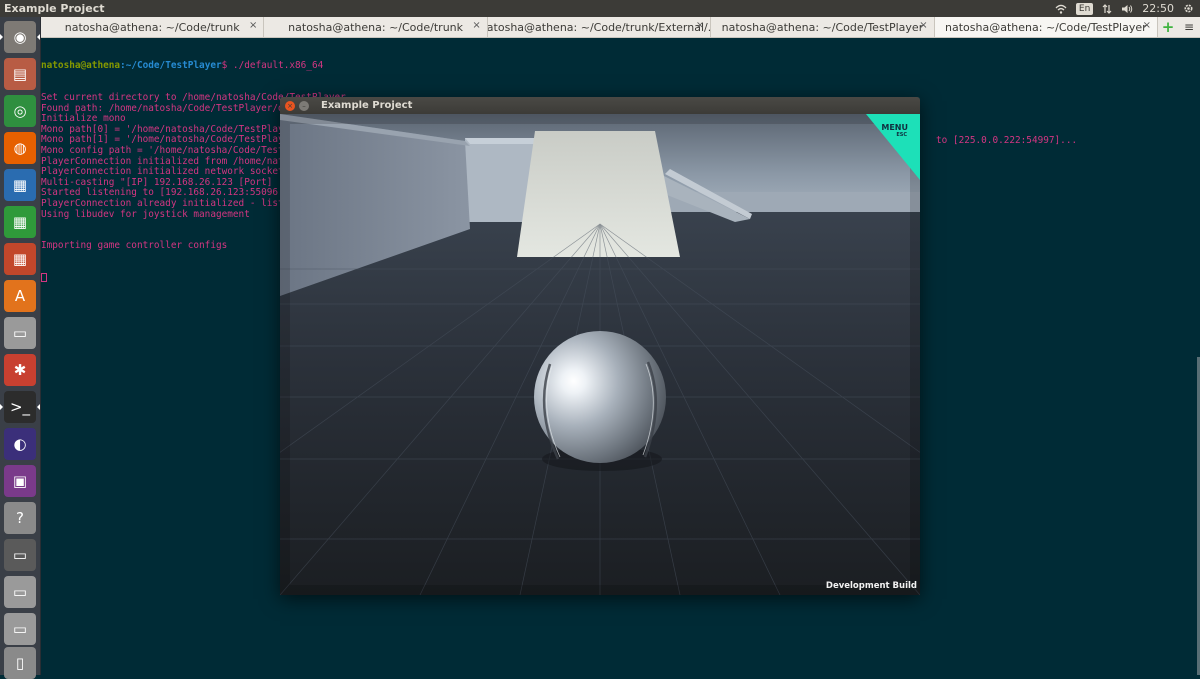 Image resolution: width=1200 pixels, height=679 pixels. Describe the element at coordinates (598, 194) in the screenshot. I see `ramp` at that location.